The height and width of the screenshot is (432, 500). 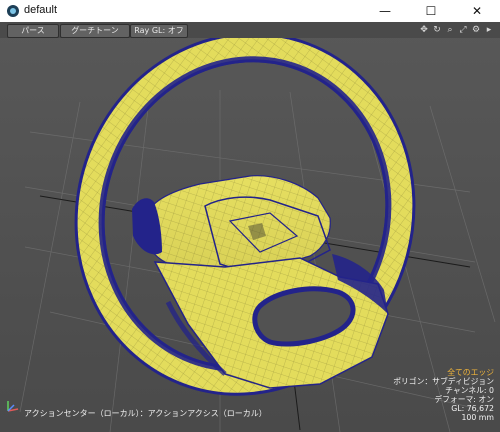 What do you see at coordinates (159, 31) in the screenshot?
I see `raygl-button: Ray GL: オフ` at bounding box center [159, 31].